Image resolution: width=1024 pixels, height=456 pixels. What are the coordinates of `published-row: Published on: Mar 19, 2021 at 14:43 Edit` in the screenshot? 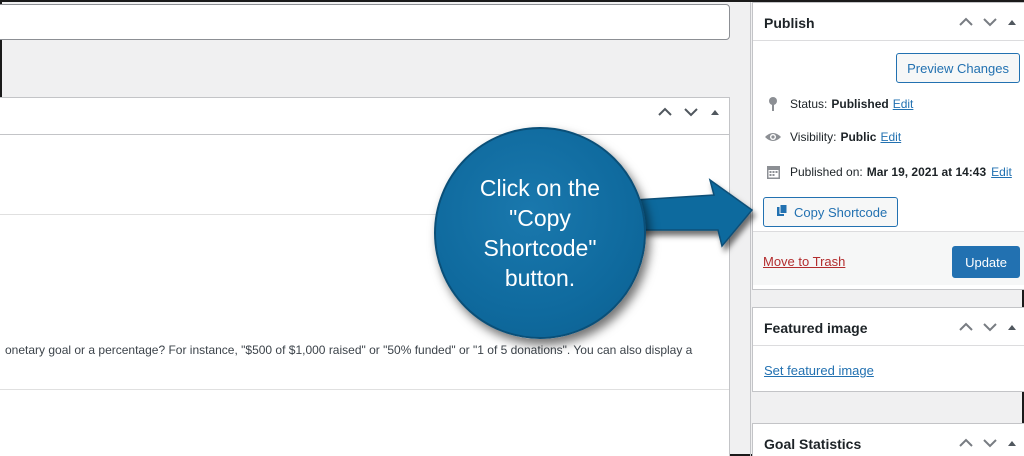 It's located at (888, 172).